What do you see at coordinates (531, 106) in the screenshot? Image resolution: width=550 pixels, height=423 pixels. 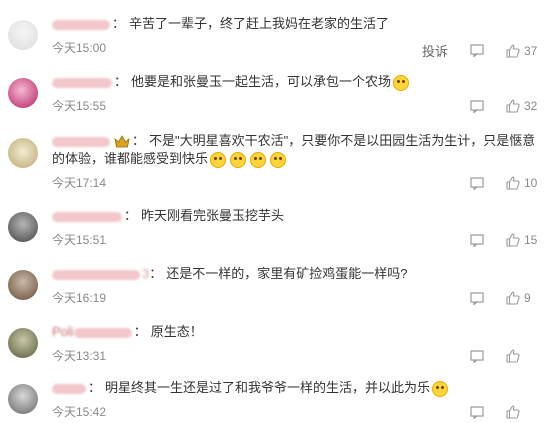 I see `like-count: 32` at bounding box center [531, 106].